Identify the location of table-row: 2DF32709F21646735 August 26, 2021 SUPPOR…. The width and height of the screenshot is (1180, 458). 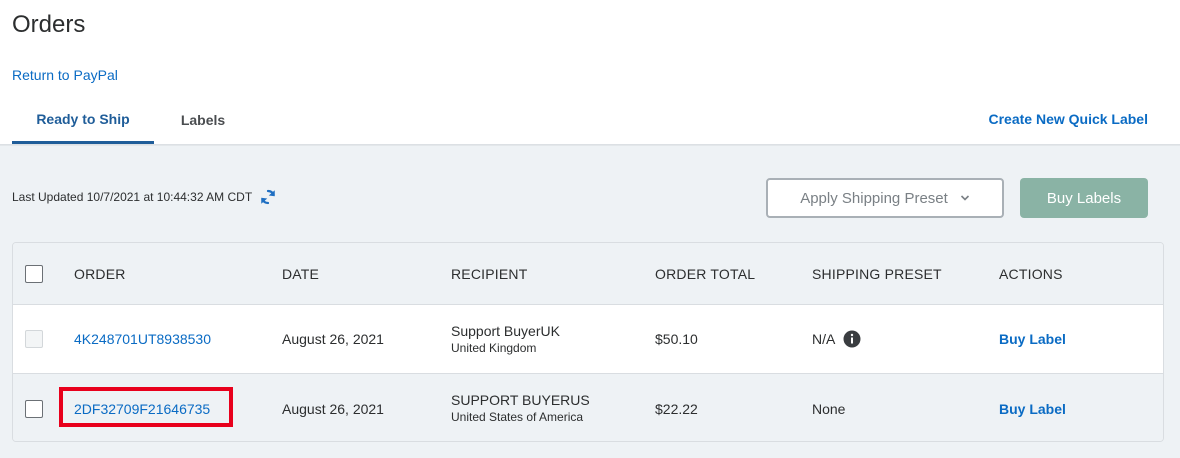
(588, 407).